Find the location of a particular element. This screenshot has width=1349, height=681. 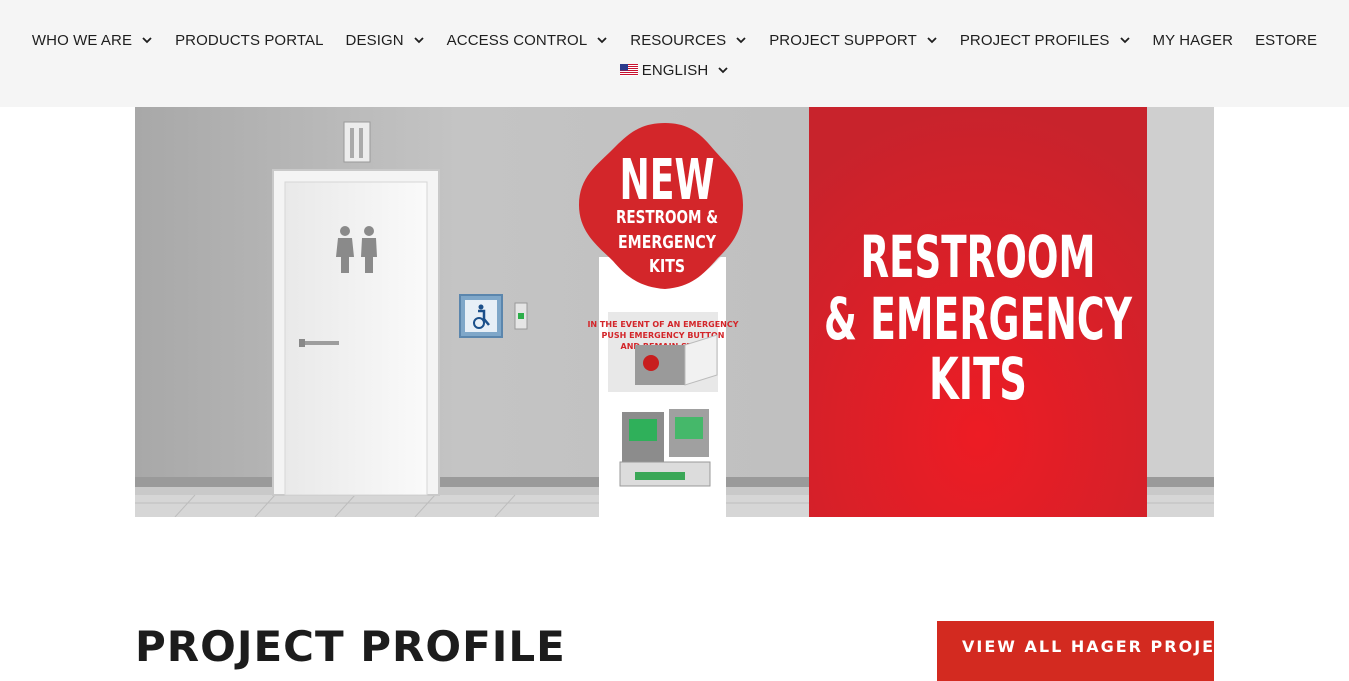

language-selector: ENGLISH is located at coordinates (674, 70).